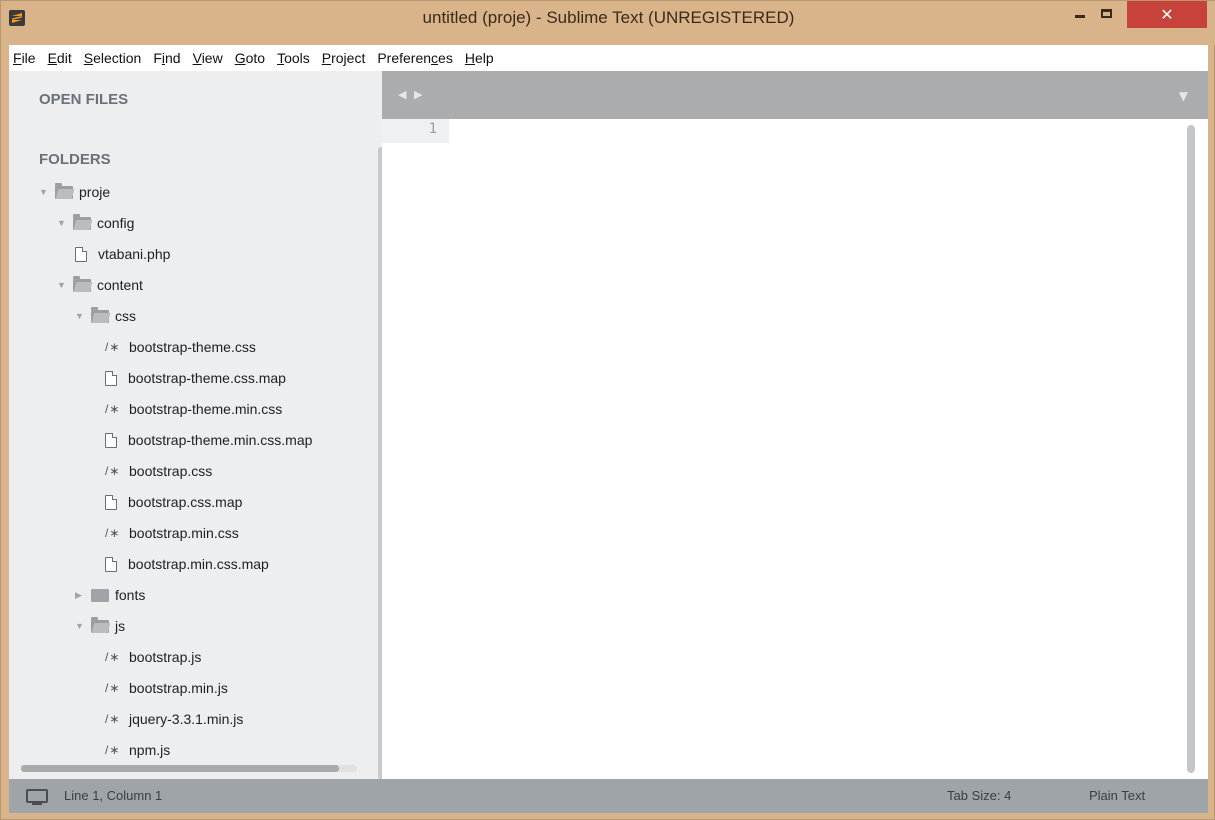 The image size is (1215, 820). I want to click on status-bar: Line 1, Column 1 Tab Size: 4 Plain Text, so click(608, 796).